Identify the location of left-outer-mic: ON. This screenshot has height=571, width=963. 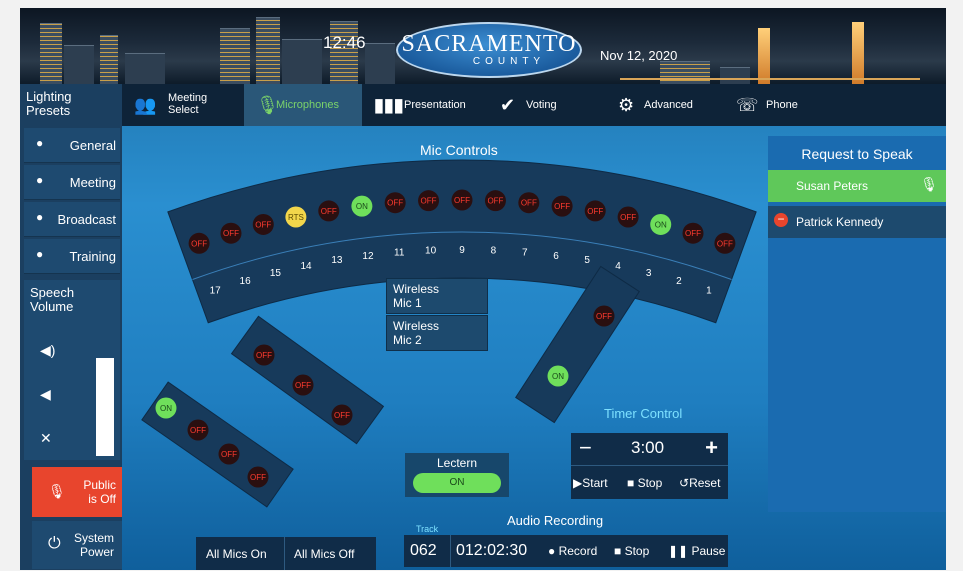
(166, 408).